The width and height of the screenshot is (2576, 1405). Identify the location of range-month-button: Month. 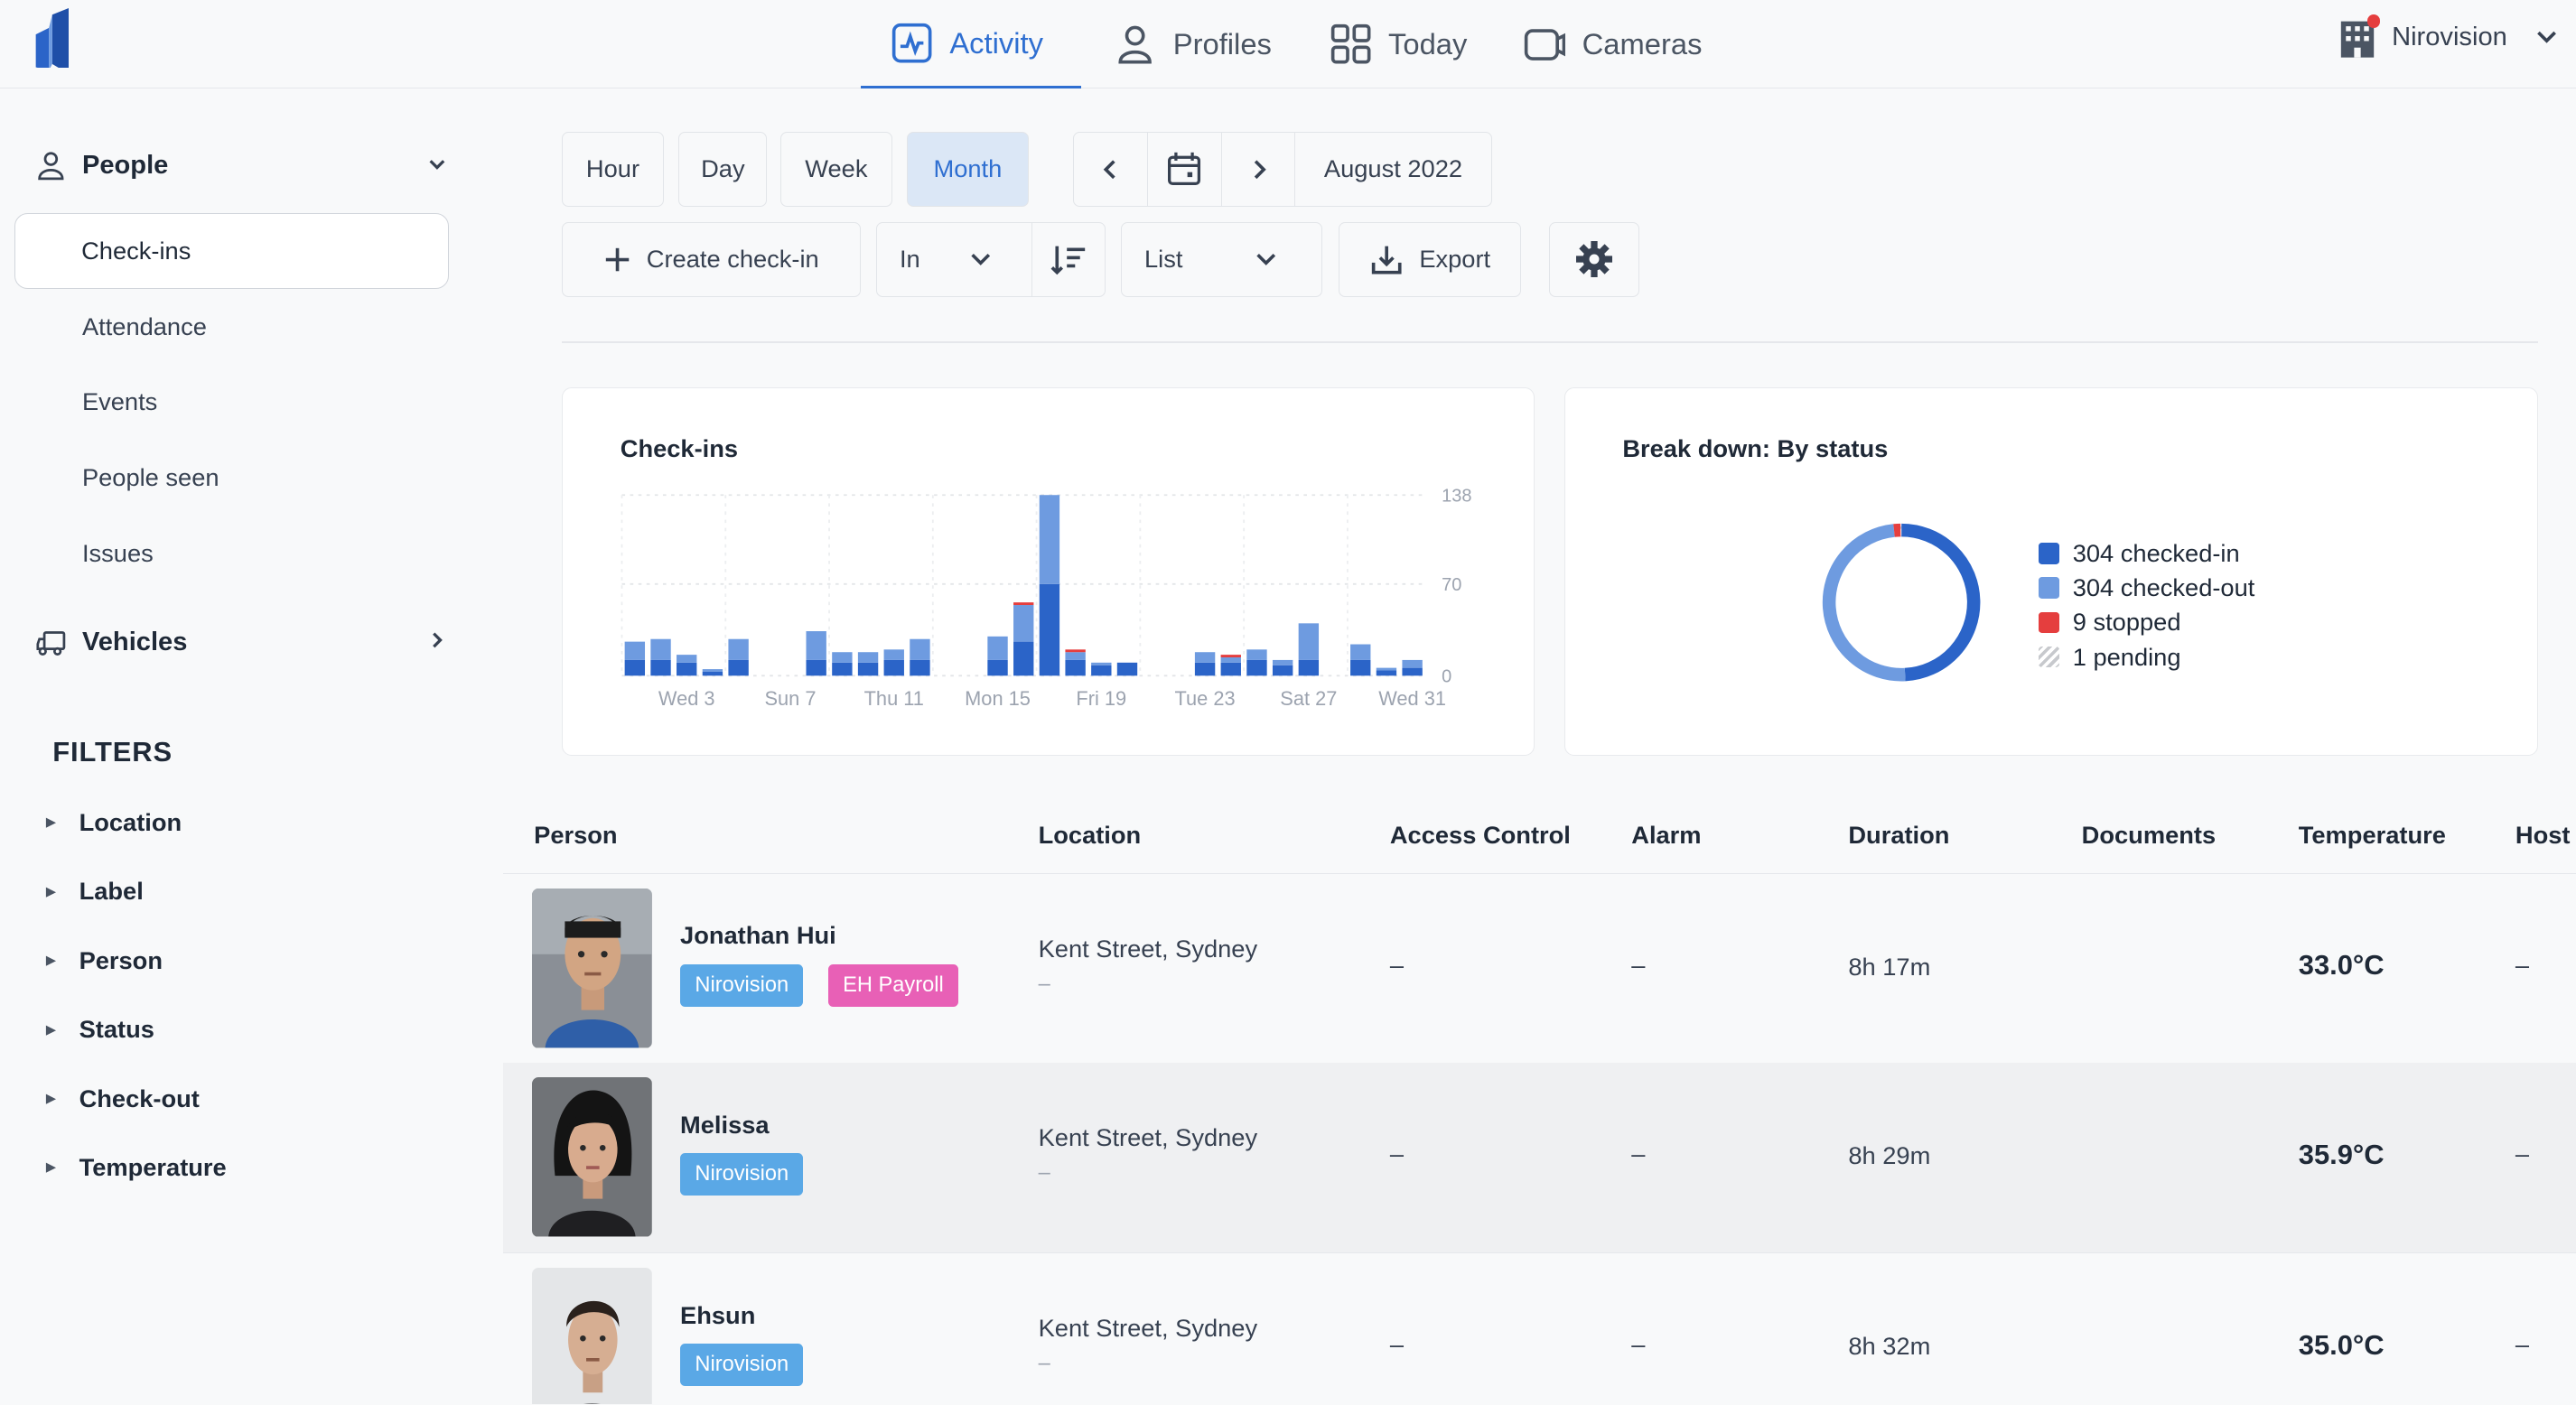
(968, 170).